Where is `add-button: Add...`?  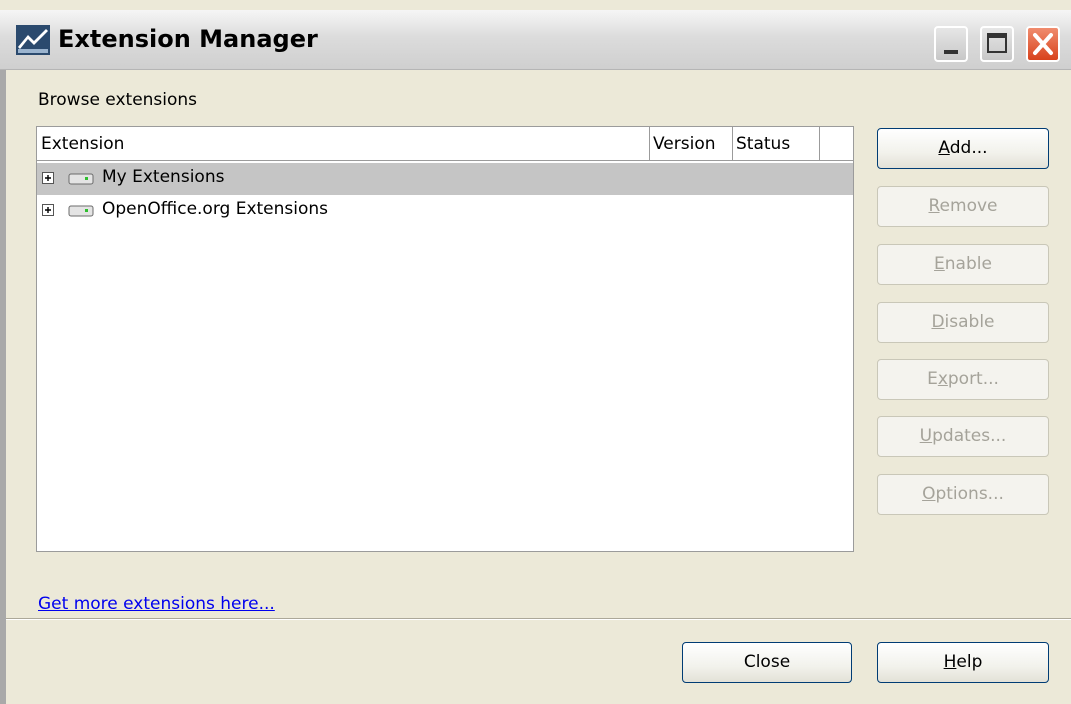
add-button: Add... is located at coordinates (963, 148).